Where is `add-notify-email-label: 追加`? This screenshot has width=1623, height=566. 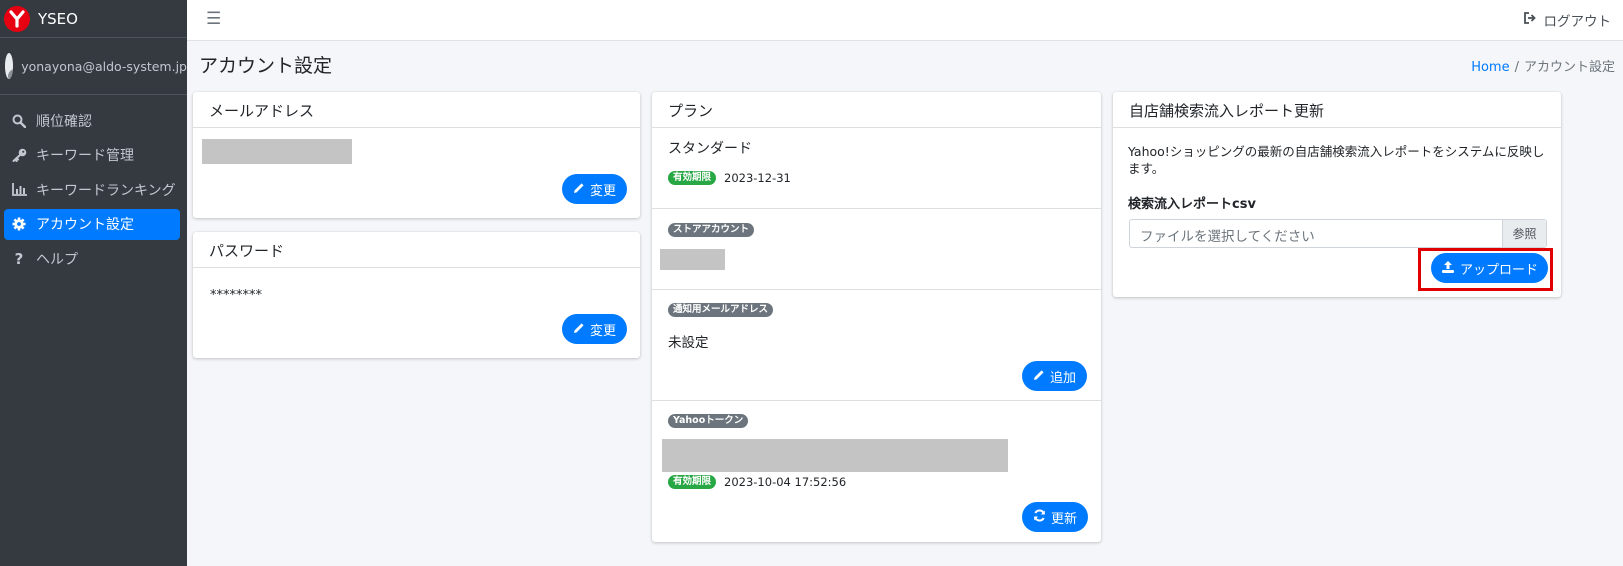
add-notify-email-label: 追加 is located at coordinates (1063, 377).